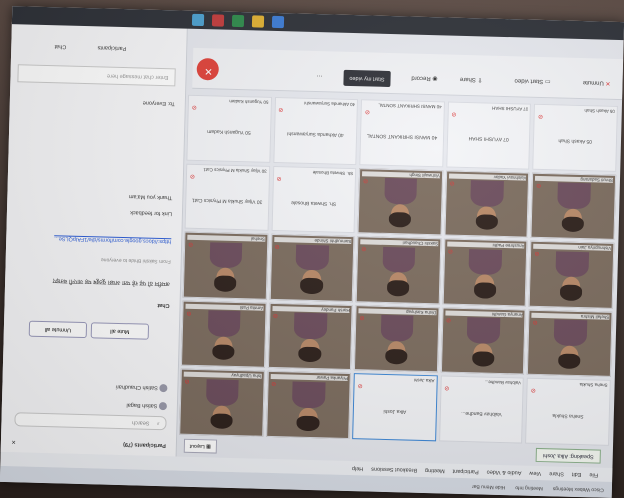 This screenshot has width=624, height=498. What do you see at coordinates (120, 331) in the screenshot?
I see `mute-all-button: Mute all` at bounding box center [120, 331].